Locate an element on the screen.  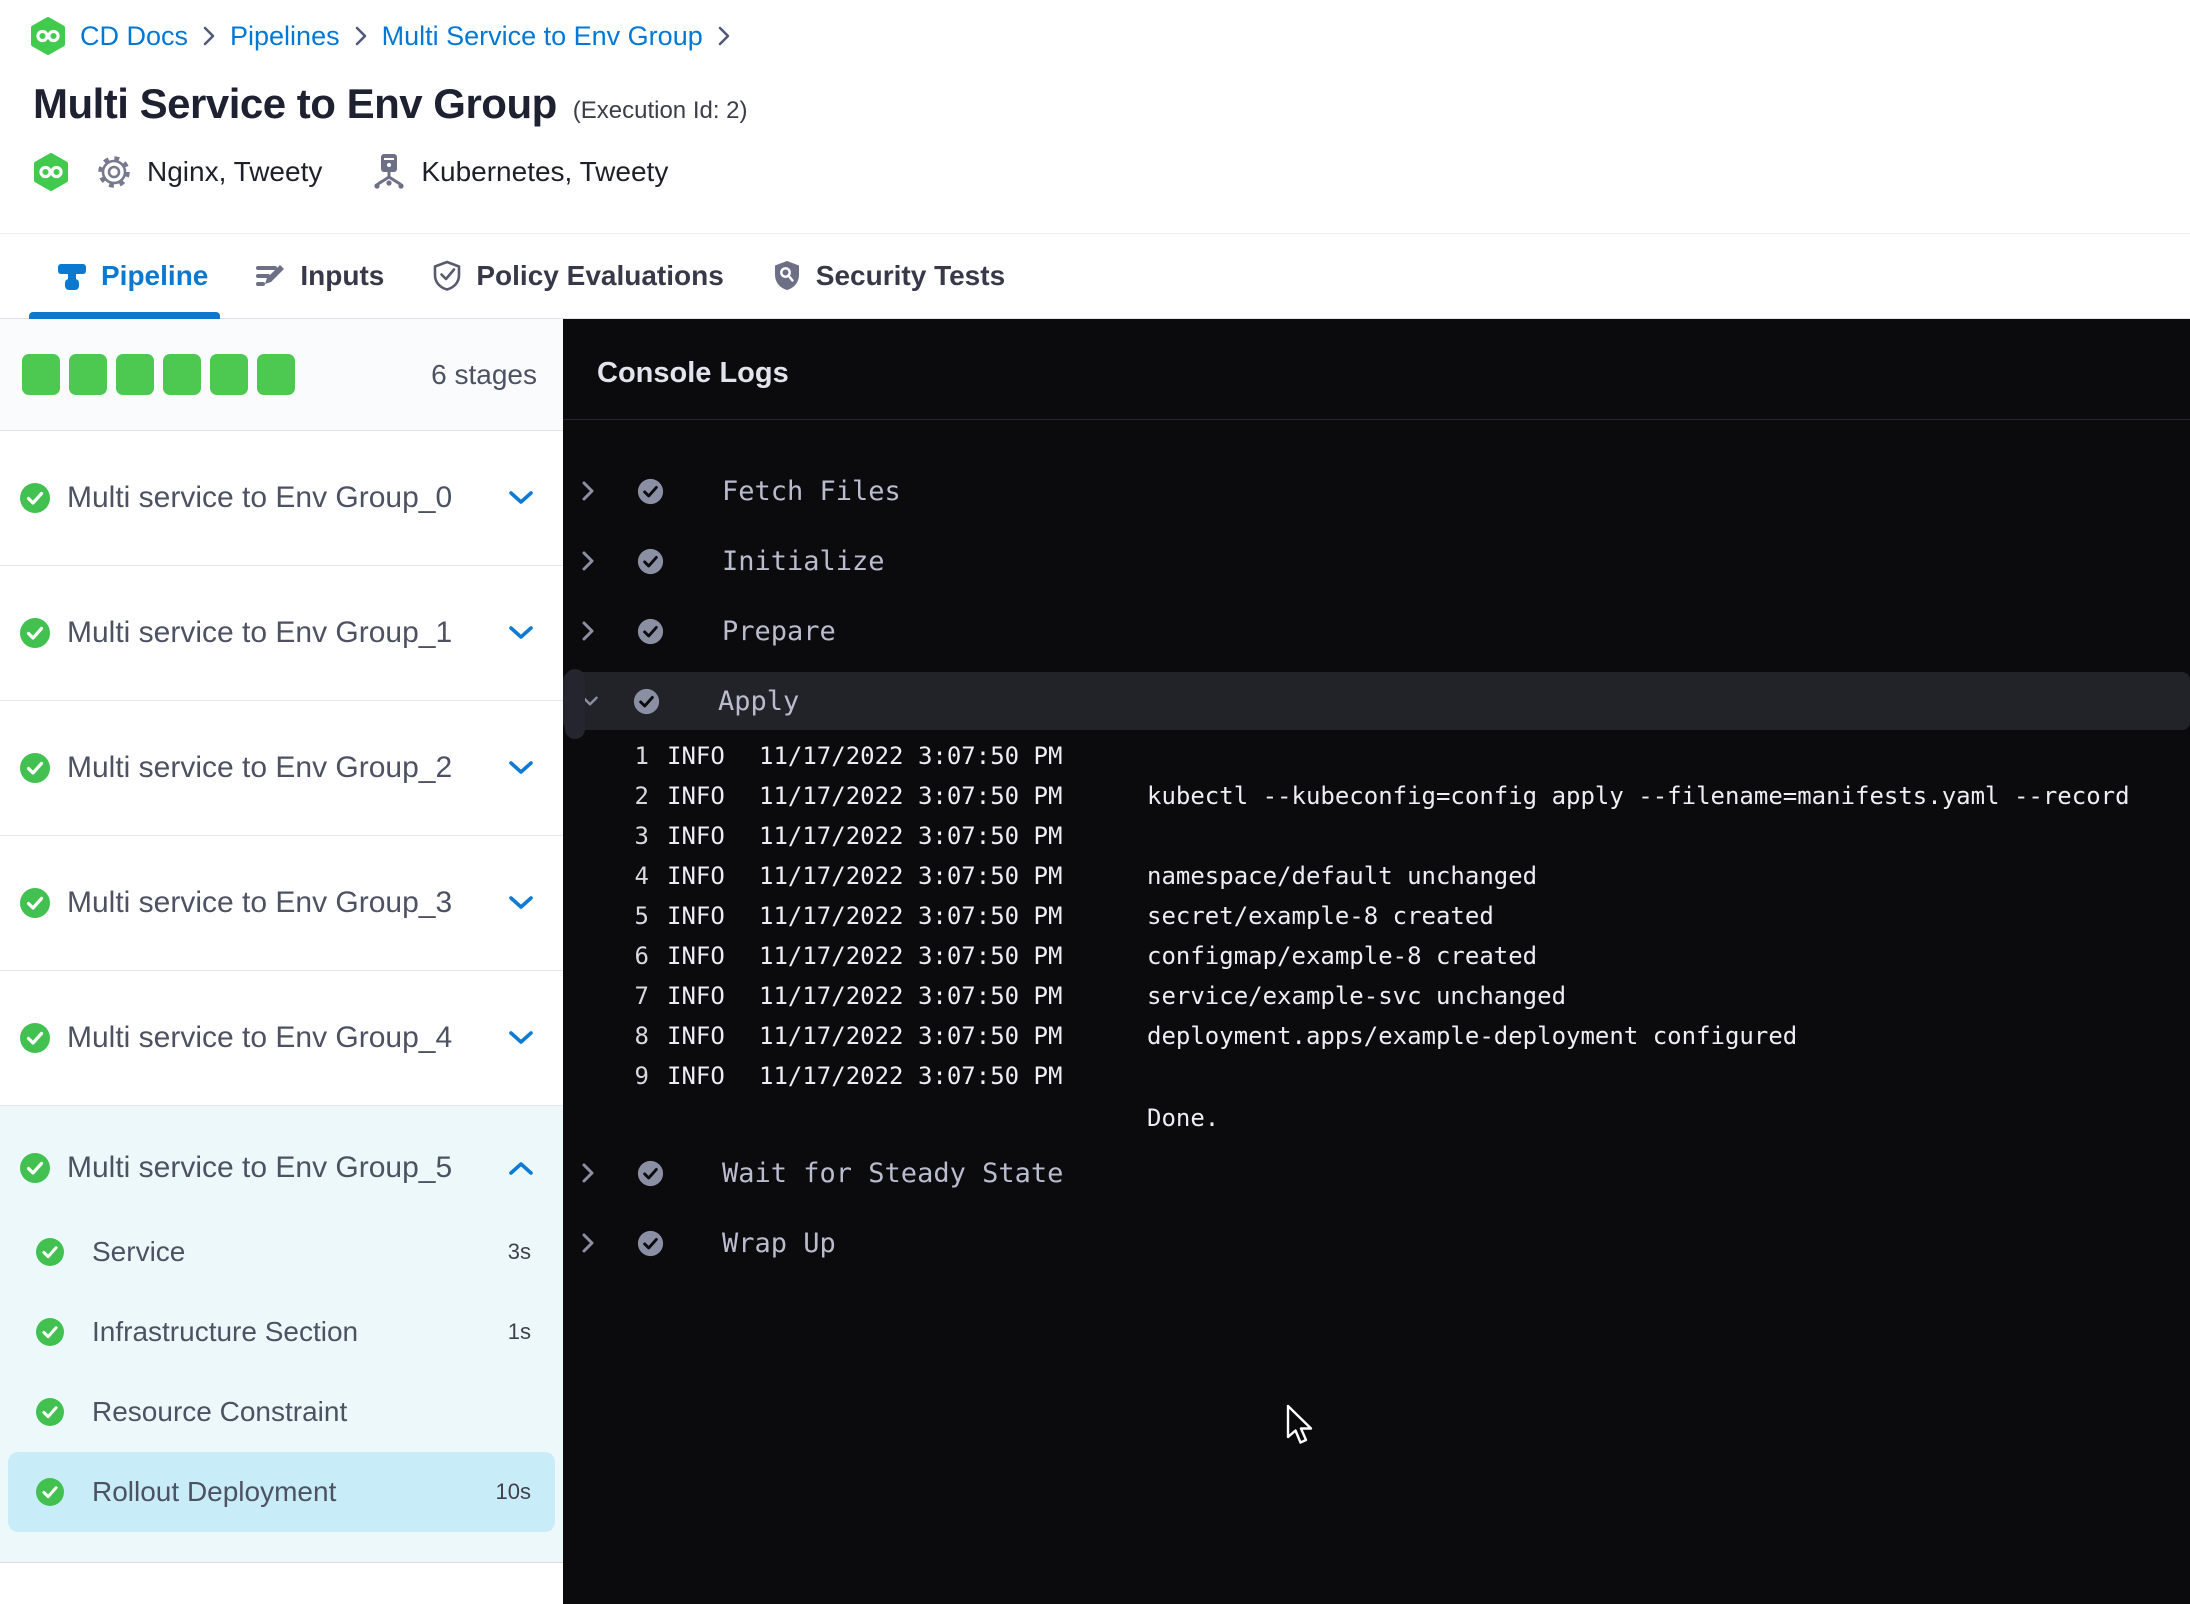
log-line-number: 6 is located at coordinates (641, 956).